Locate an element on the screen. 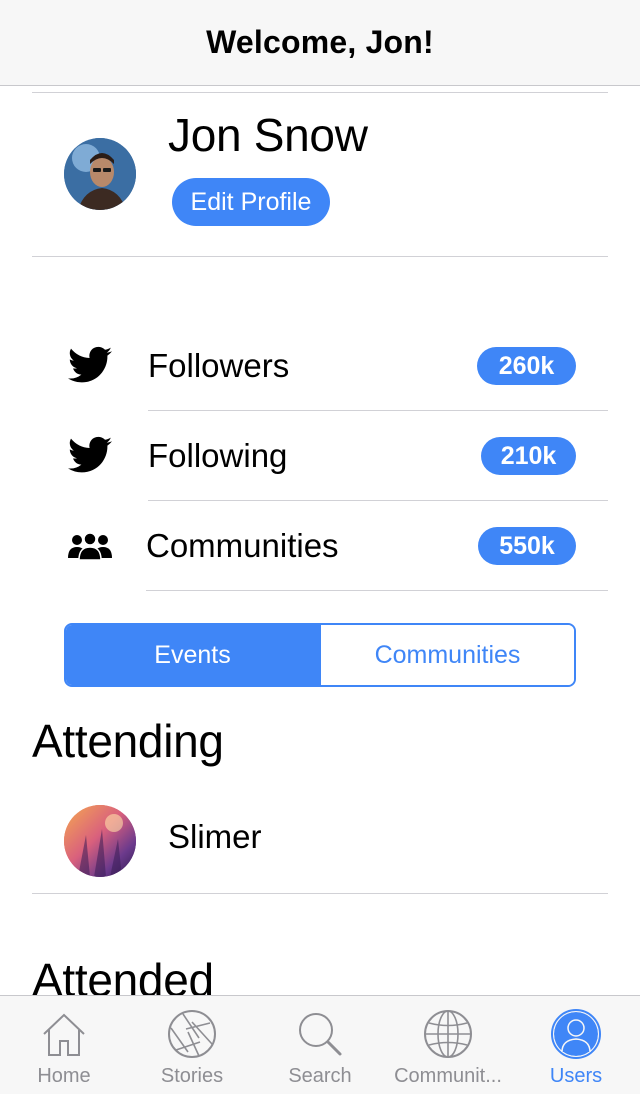 This screenshot has width=640, height=1094. page-title: Welcome, Jon! is located at coordinates (320, 42).